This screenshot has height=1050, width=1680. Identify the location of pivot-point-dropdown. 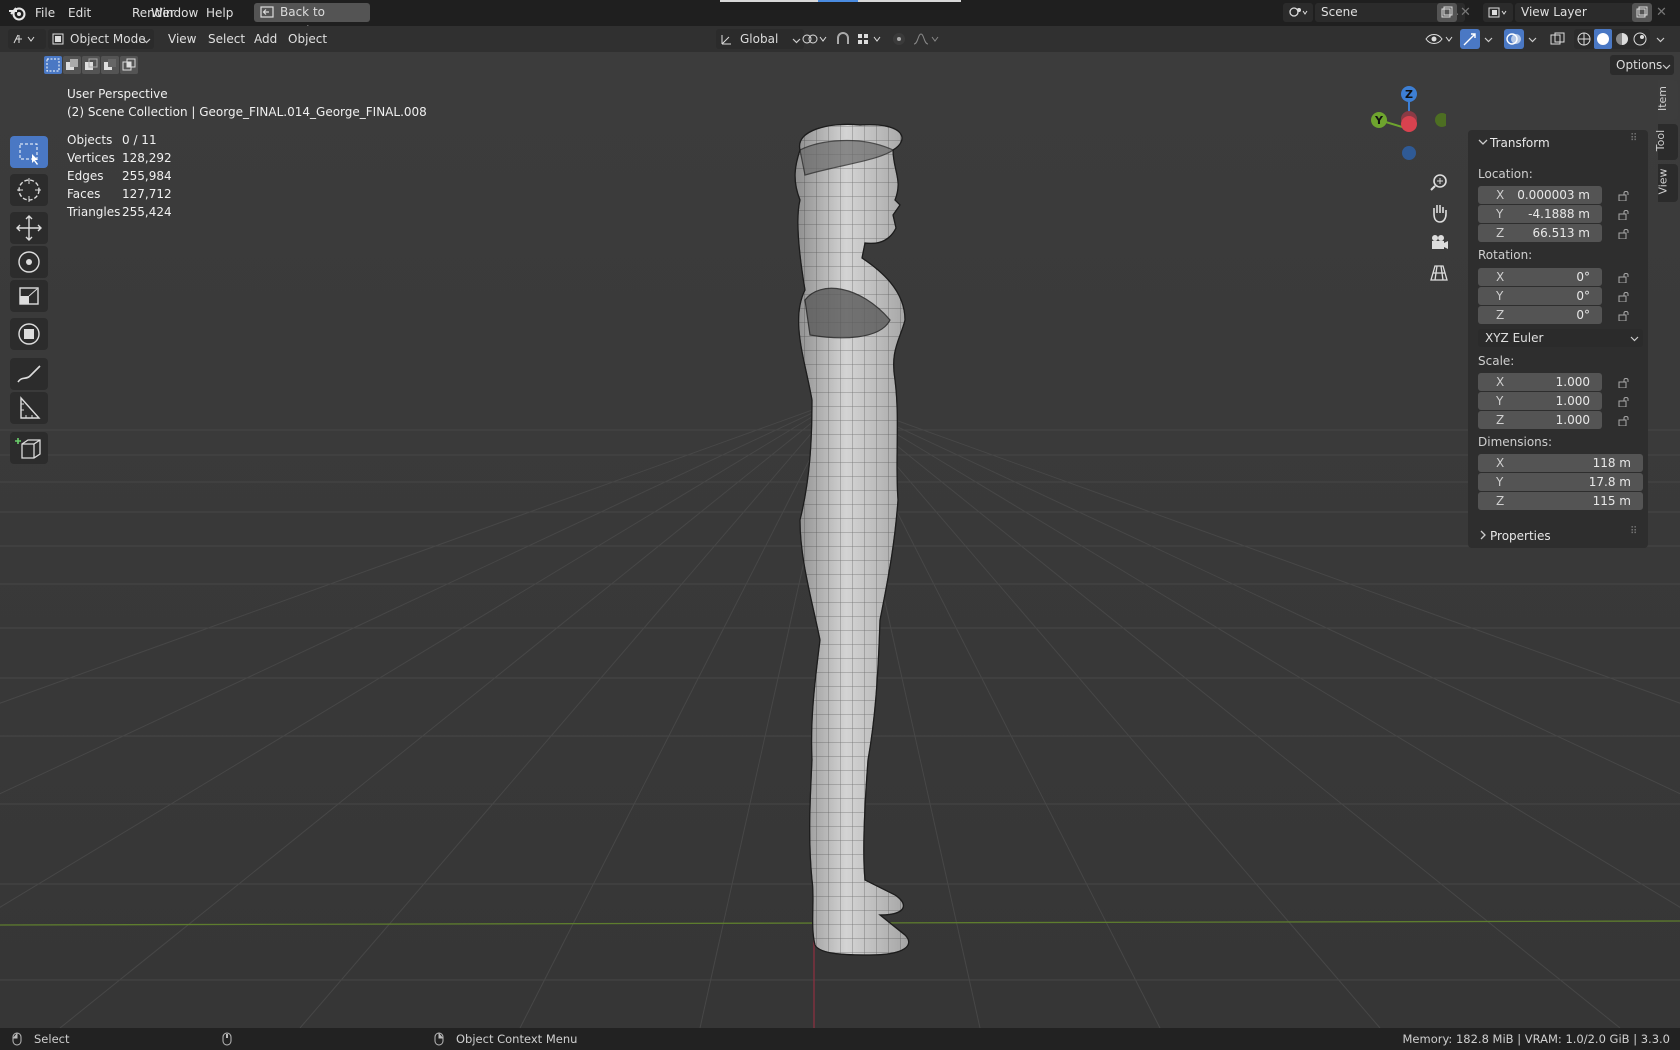
(817, 39).